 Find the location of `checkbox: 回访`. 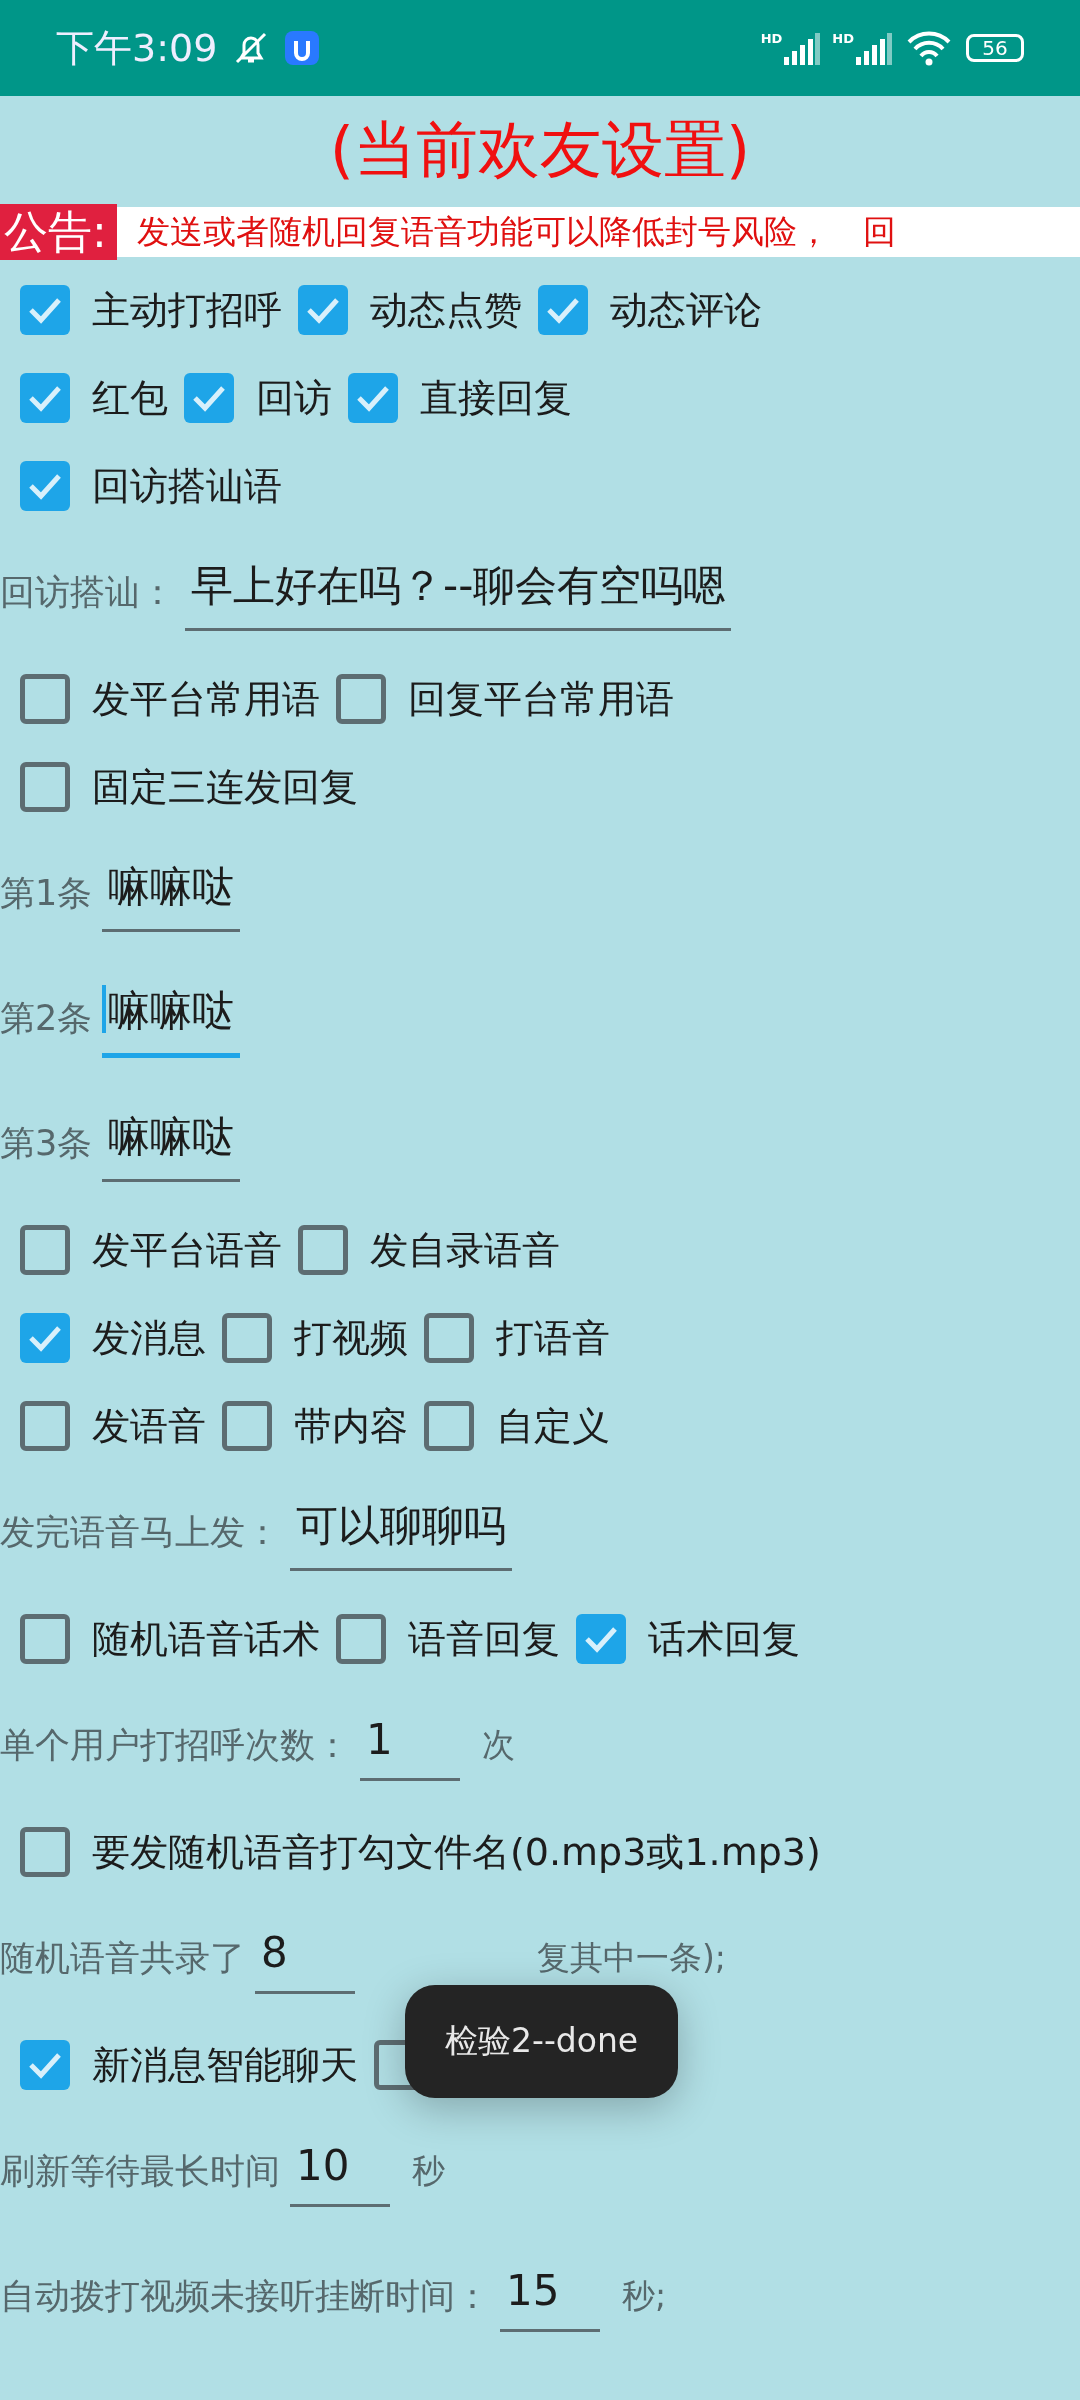

checkbox: 回访 is located at coordinates (258, 398).